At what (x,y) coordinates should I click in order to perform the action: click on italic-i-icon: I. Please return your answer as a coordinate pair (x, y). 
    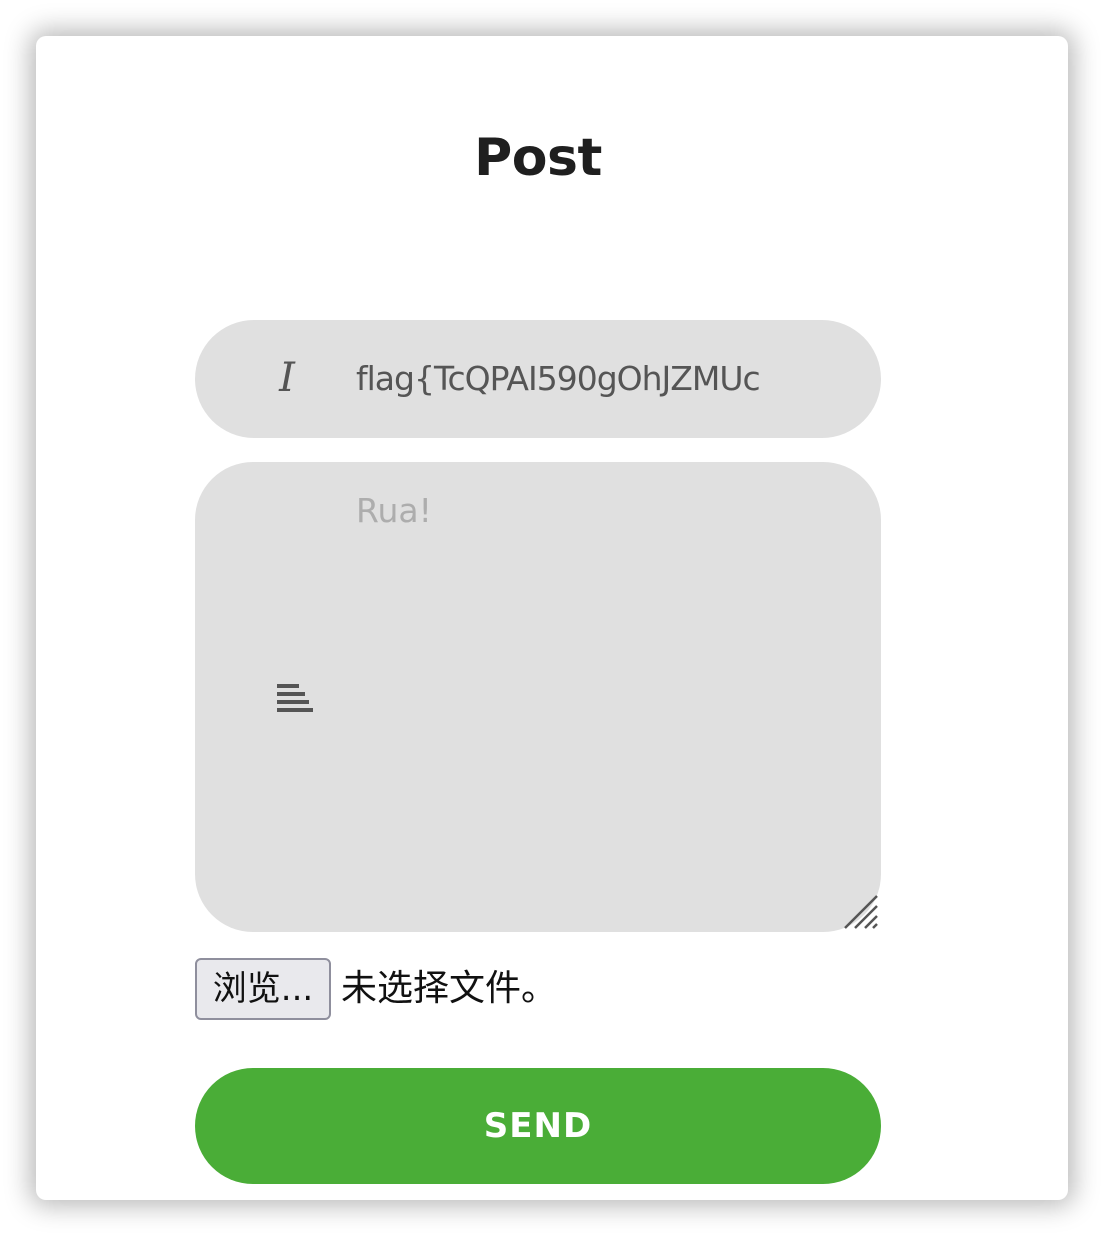
    Looking at the image, I should click on (287, 378).